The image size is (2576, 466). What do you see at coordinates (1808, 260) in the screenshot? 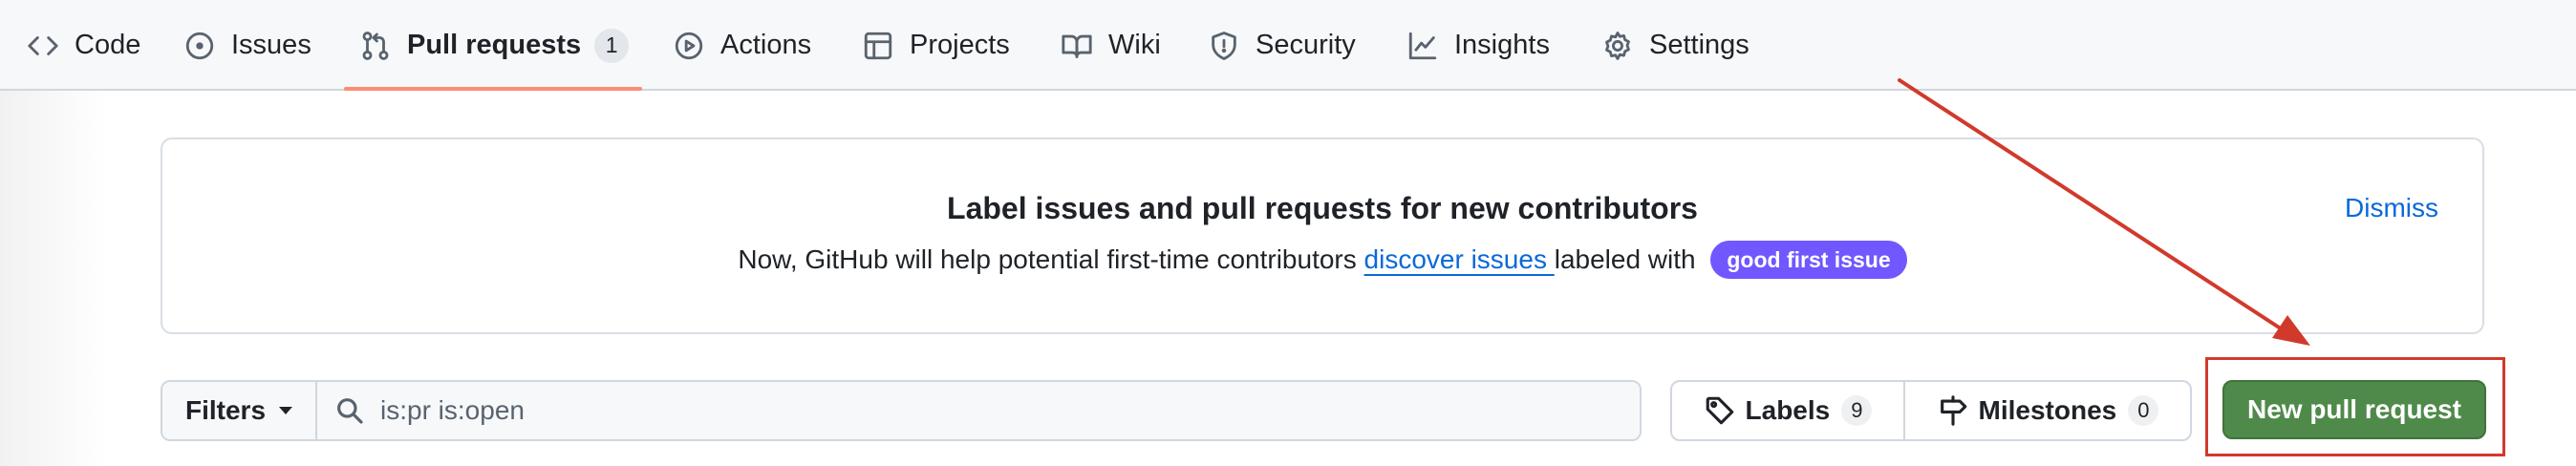
I see `good-first-issue-label: good first issue` at bounding box center [1808, 260].